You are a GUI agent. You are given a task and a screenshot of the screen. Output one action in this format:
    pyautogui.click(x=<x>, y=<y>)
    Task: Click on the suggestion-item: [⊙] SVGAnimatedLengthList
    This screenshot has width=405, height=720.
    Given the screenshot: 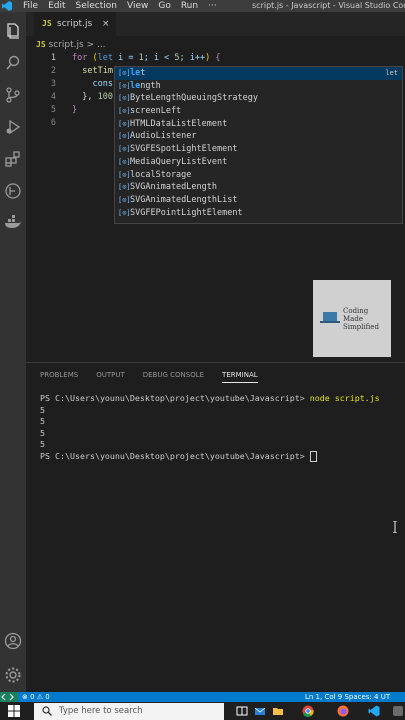 What is the action you would take?
    pyautogui.click(x=258, y=200)
    